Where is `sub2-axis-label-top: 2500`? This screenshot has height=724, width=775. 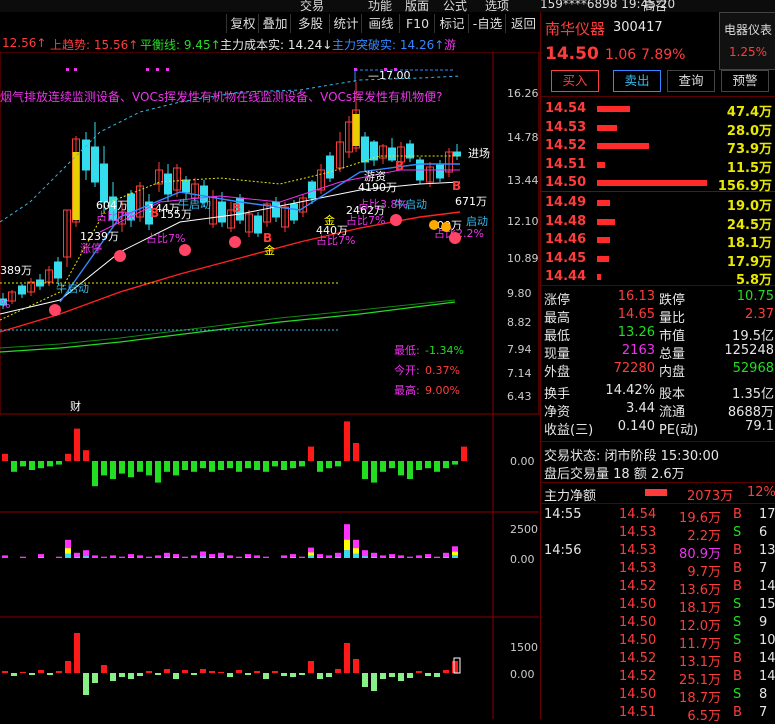
sub2-axis-label-top: 2500 is located at coordinates (524, 529).